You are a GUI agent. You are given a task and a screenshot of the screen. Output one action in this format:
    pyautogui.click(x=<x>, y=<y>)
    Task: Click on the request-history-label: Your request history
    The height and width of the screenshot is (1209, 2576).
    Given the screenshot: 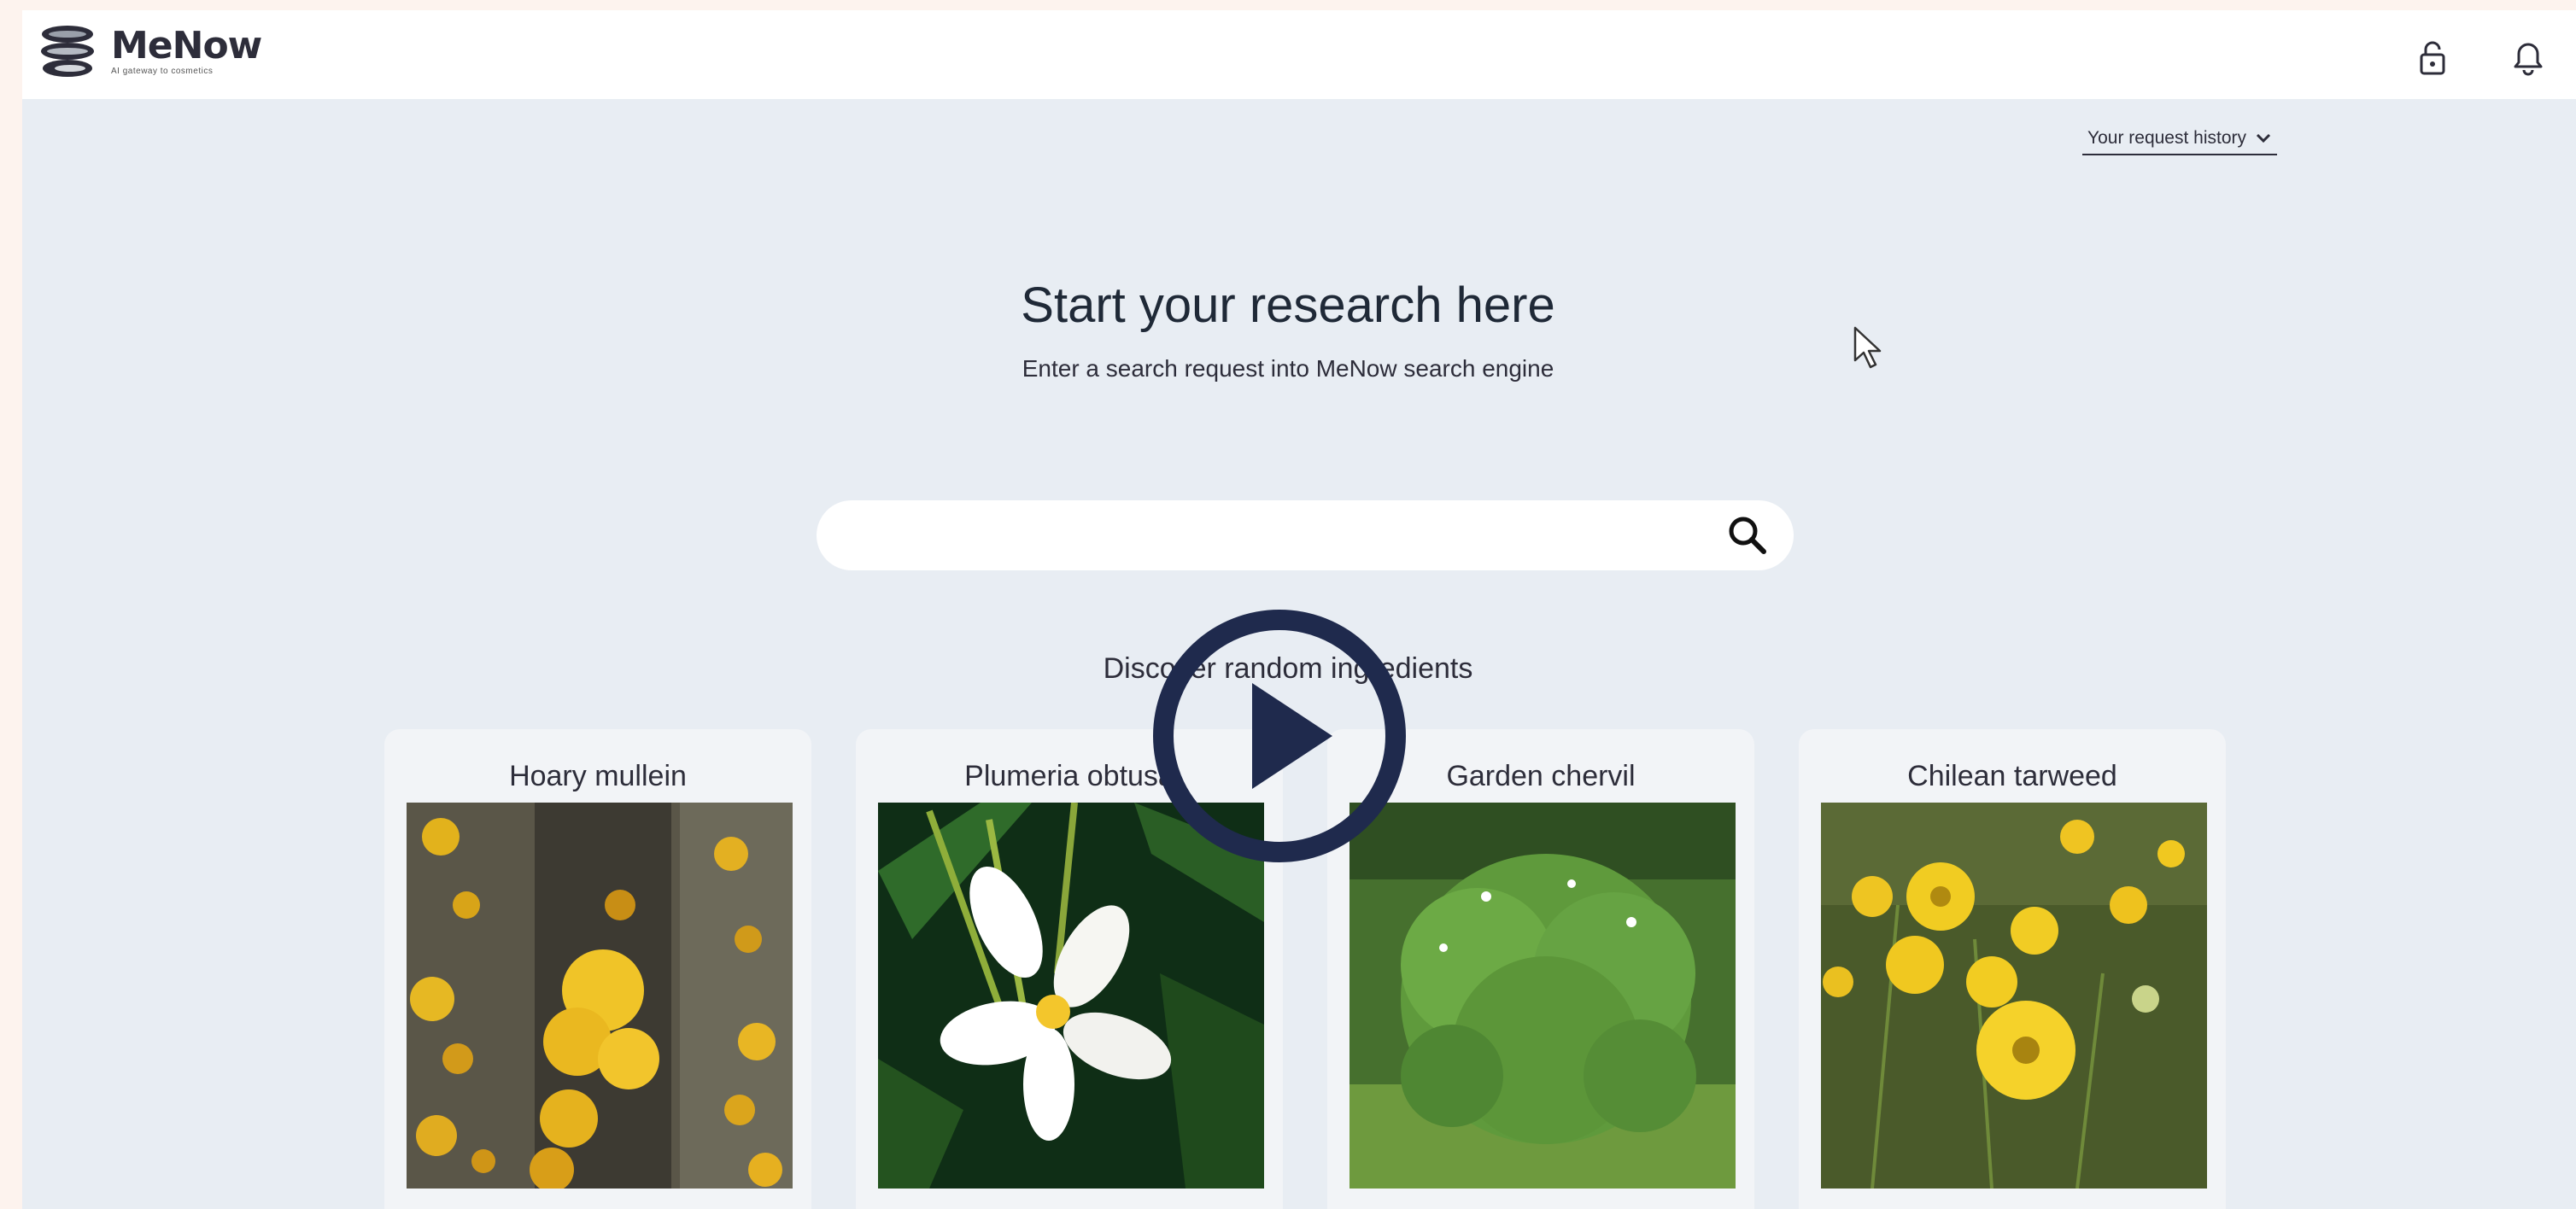 What is the action you would take?
    pyautogui.click(x=2166, y=138)
    